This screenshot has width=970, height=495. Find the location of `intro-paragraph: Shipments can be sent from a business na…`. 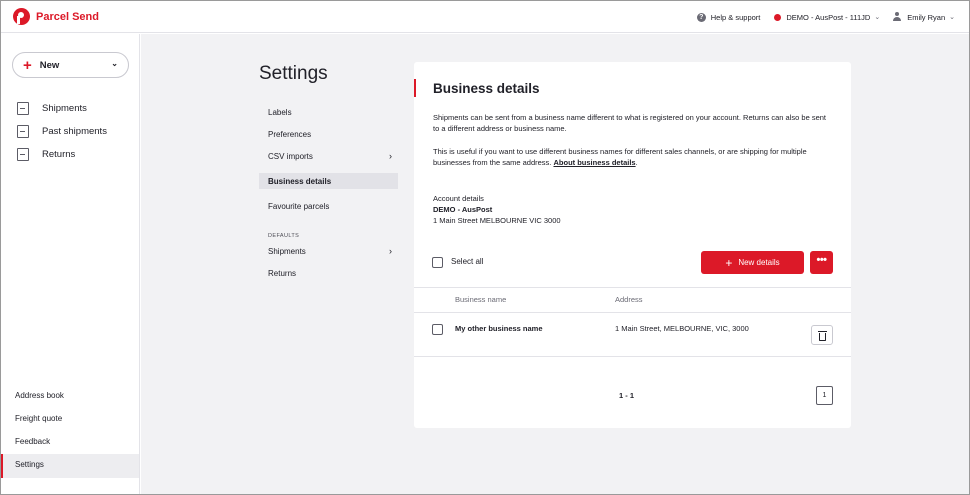

intro-paragraph: Shipments can be sent from a business na… is located at coordinates (629, 123).